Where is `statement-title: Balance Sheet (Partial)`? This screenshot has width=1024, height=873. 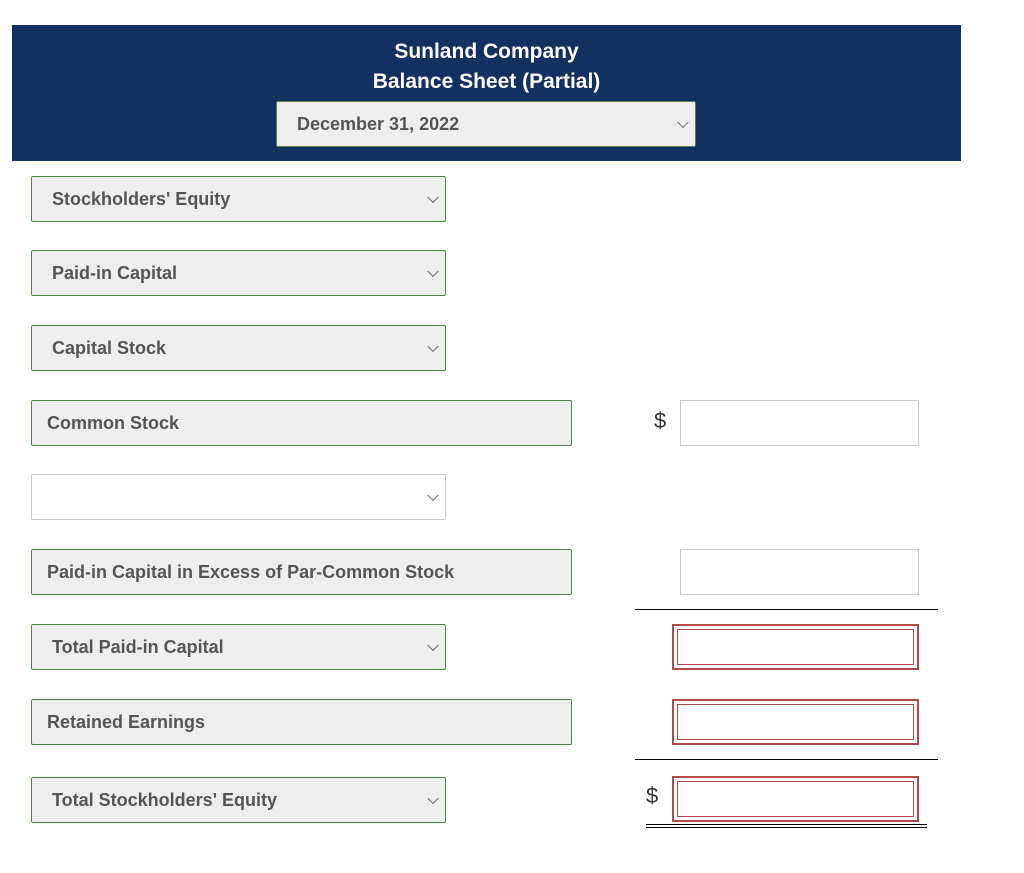
statement-title: Balance Sheet (Partial) is located at coordinates (486, 81).